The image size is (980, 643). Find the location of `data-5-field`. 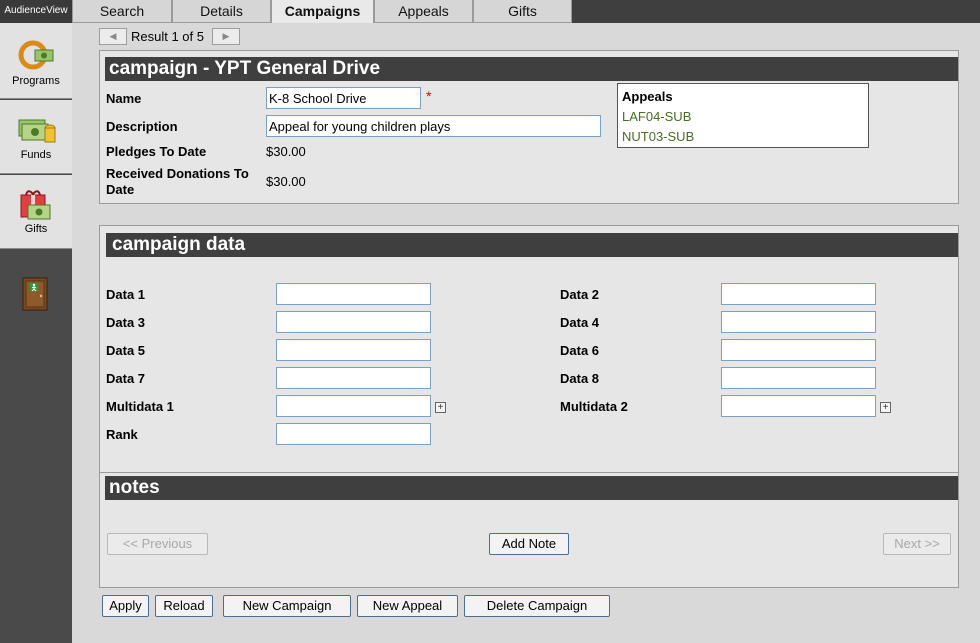

data-5-field is located at coordinates (353, 350).